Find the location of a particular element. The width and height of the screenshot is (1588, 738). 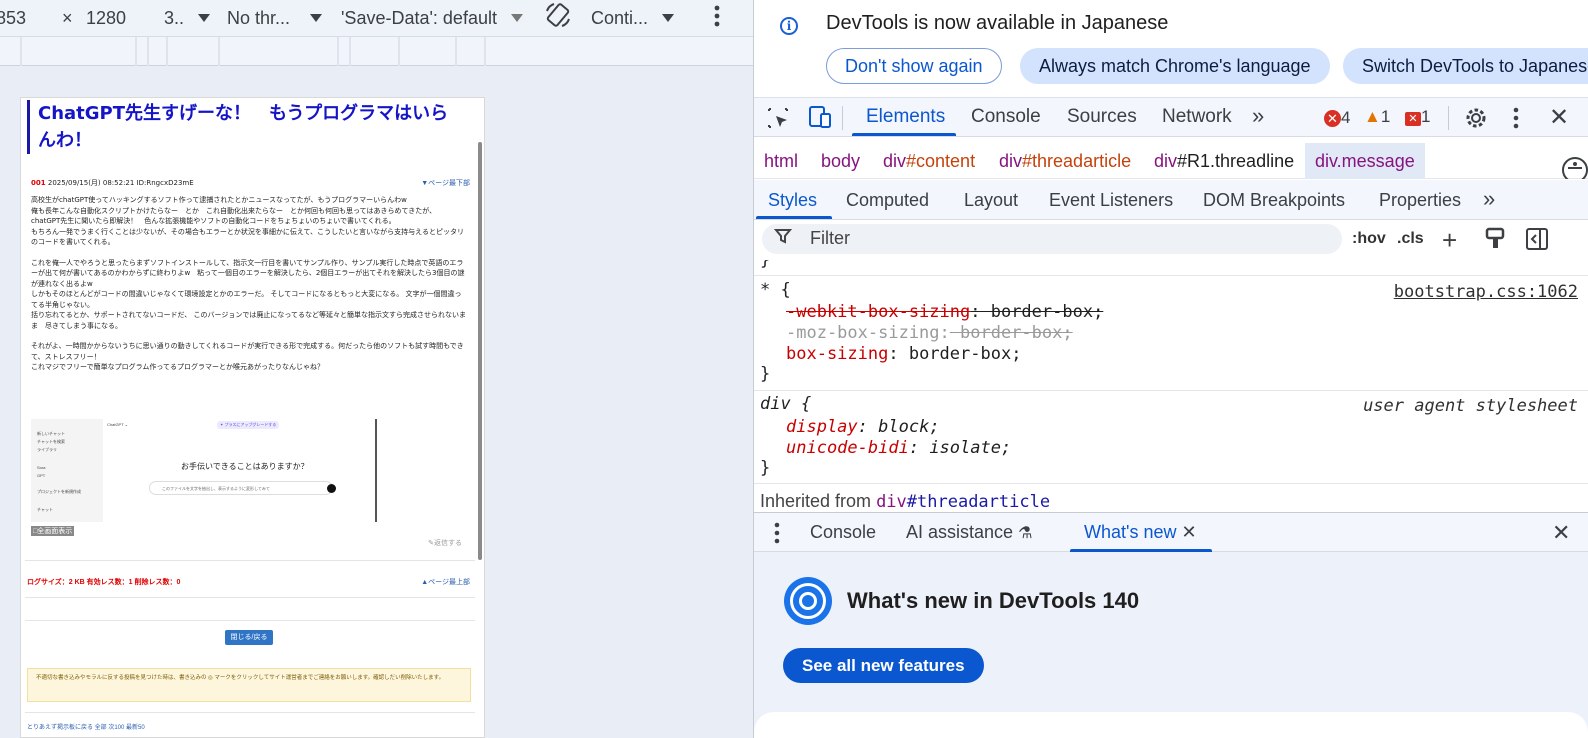

css-declaration: box-sizing: border-box; is located at coordinates (903, 354).